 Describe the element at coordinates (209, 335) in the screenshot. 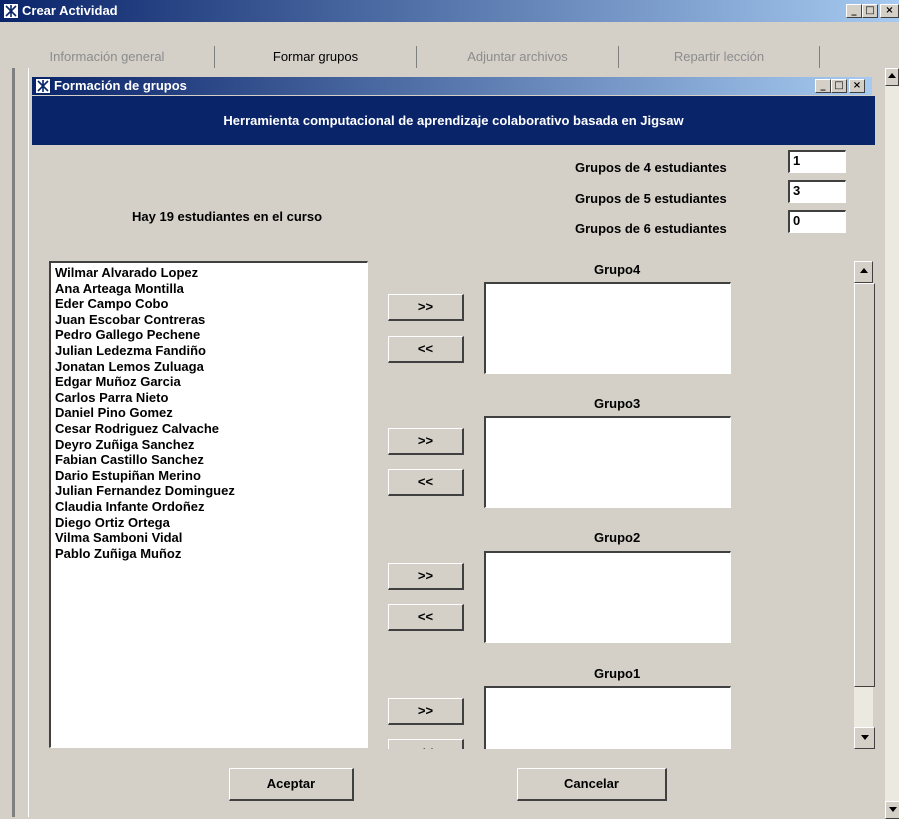

I see `list-item: Pedro Gallego Pechene` at that location.